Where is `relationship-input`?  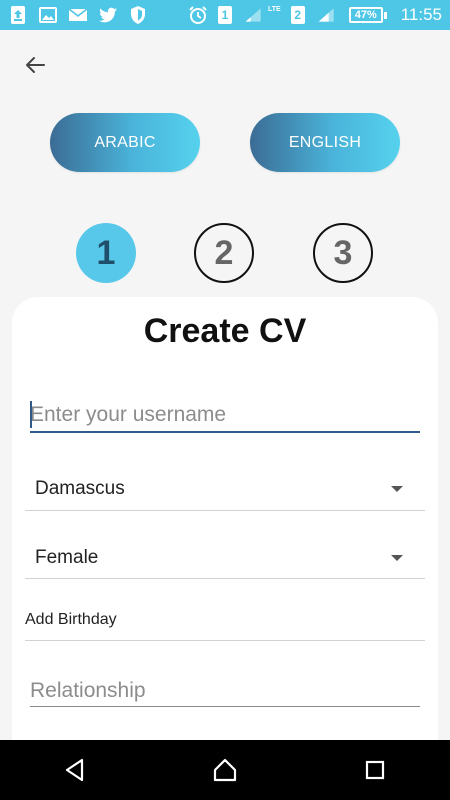
relationship-input is located at coordinates (225, 691).